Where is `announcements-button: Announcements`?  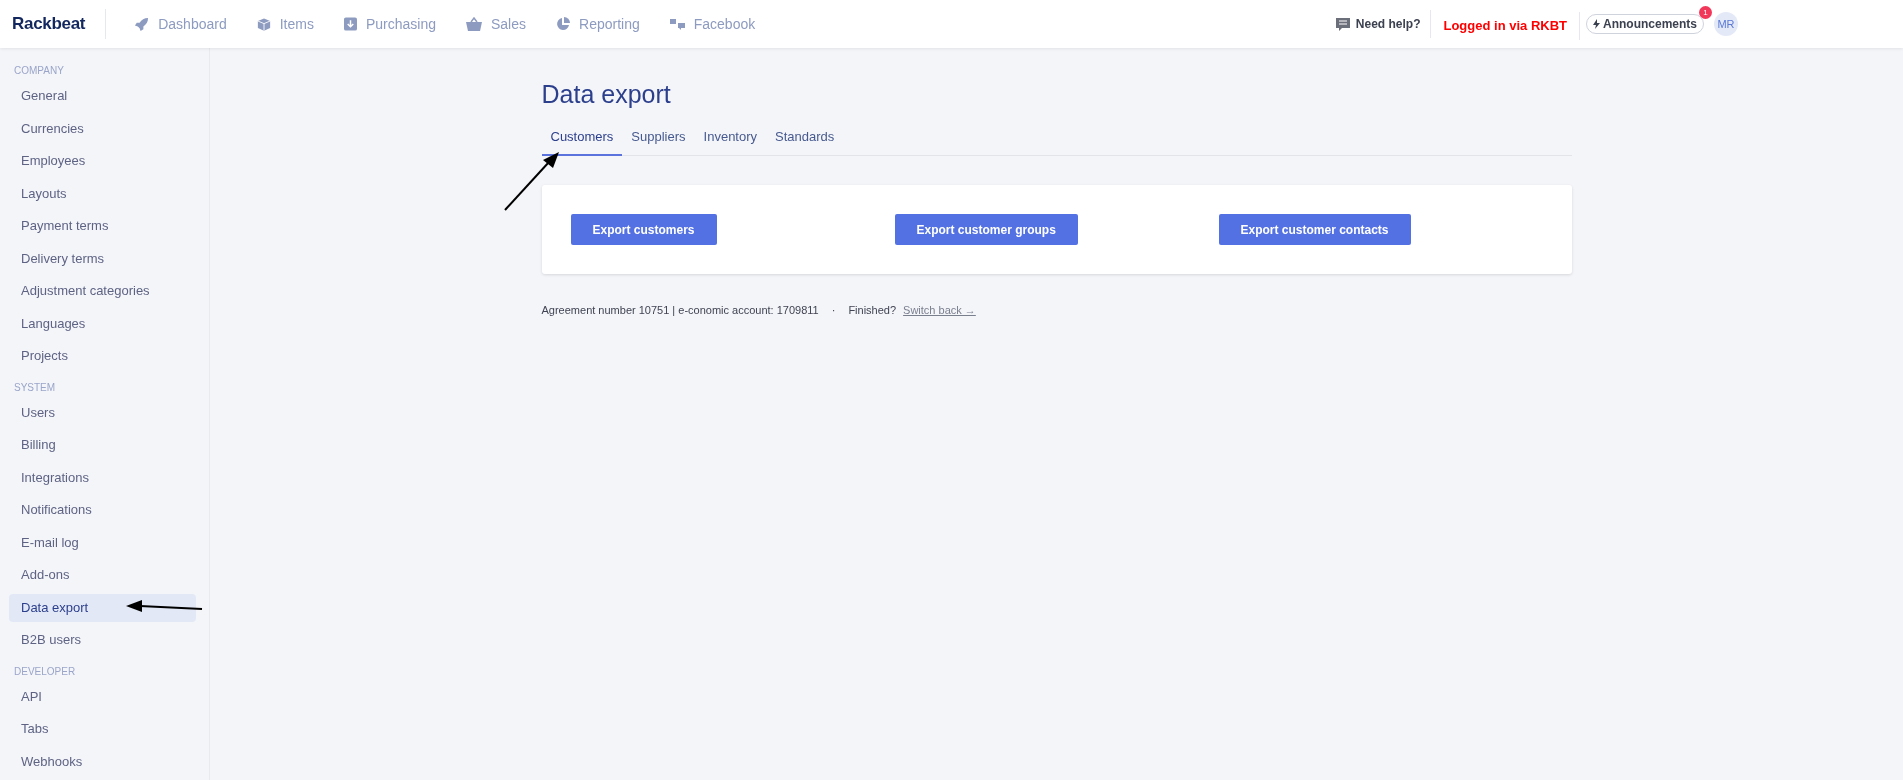 announcements-button: Announcements is located at coordinates (1645, 24).